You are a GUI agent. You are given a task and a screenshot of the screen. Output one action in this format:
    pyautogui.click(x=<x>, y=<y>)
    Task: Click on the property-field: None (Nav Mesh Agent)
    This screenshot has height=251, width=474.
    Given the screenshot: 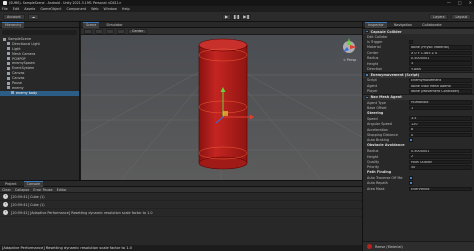 What is the action you would take?
    pyautogui.click(x=440, y=86)
    